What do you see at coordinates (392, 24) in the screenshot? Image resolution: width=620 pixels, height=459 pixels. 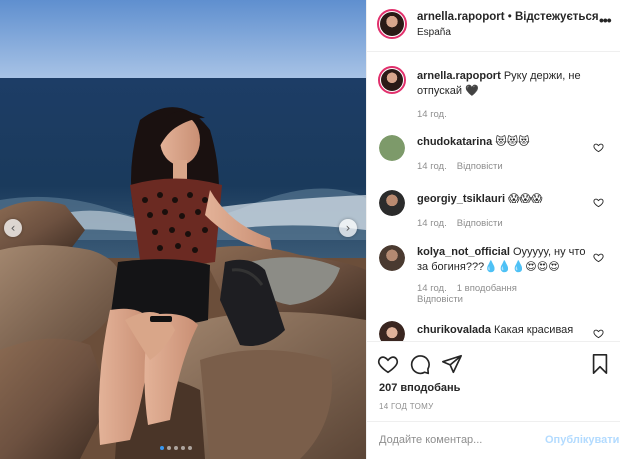 I see `author-avatar` at bounding box center [392, 24].